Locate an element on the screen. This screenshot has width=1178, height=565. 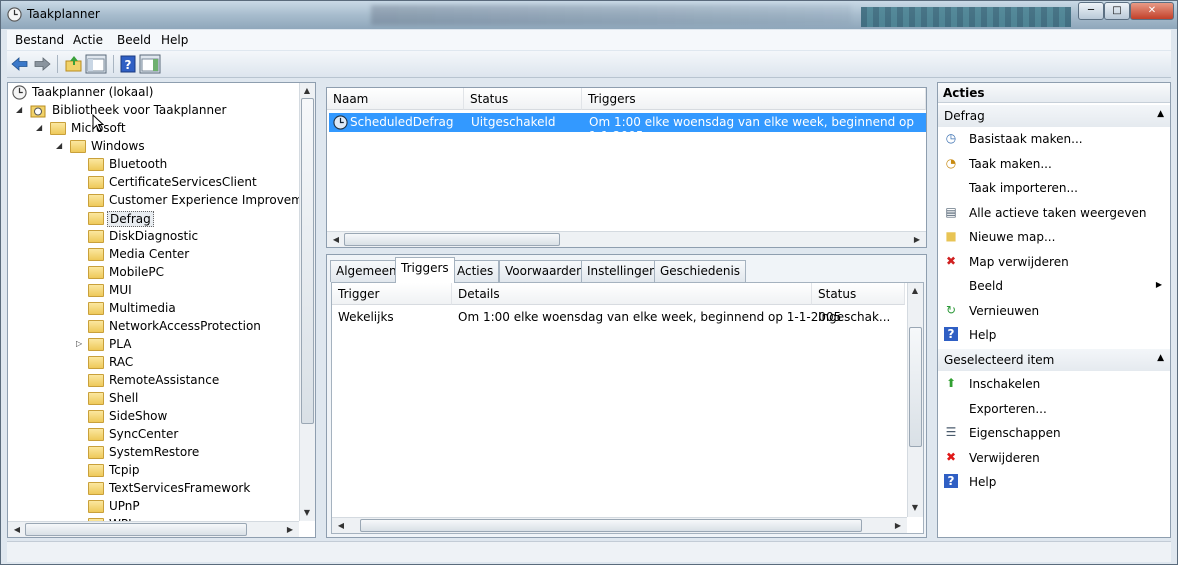
action-eigenschappen: ☰ Eigenschappen is located at coordinates (1054, 433).